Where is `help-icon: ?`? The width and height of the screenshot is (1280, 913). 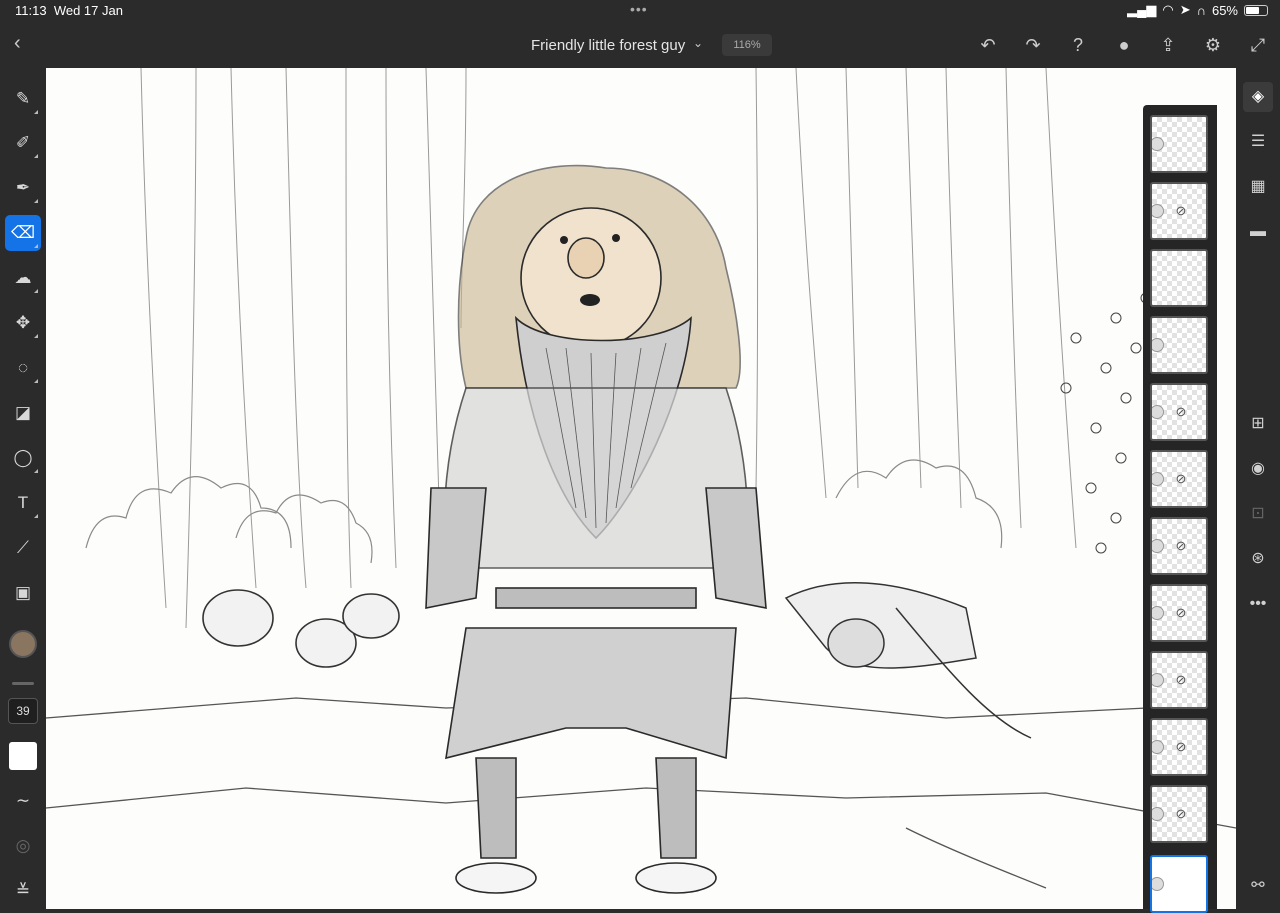 help-icon: ? is located at coordinates (1078, 45).